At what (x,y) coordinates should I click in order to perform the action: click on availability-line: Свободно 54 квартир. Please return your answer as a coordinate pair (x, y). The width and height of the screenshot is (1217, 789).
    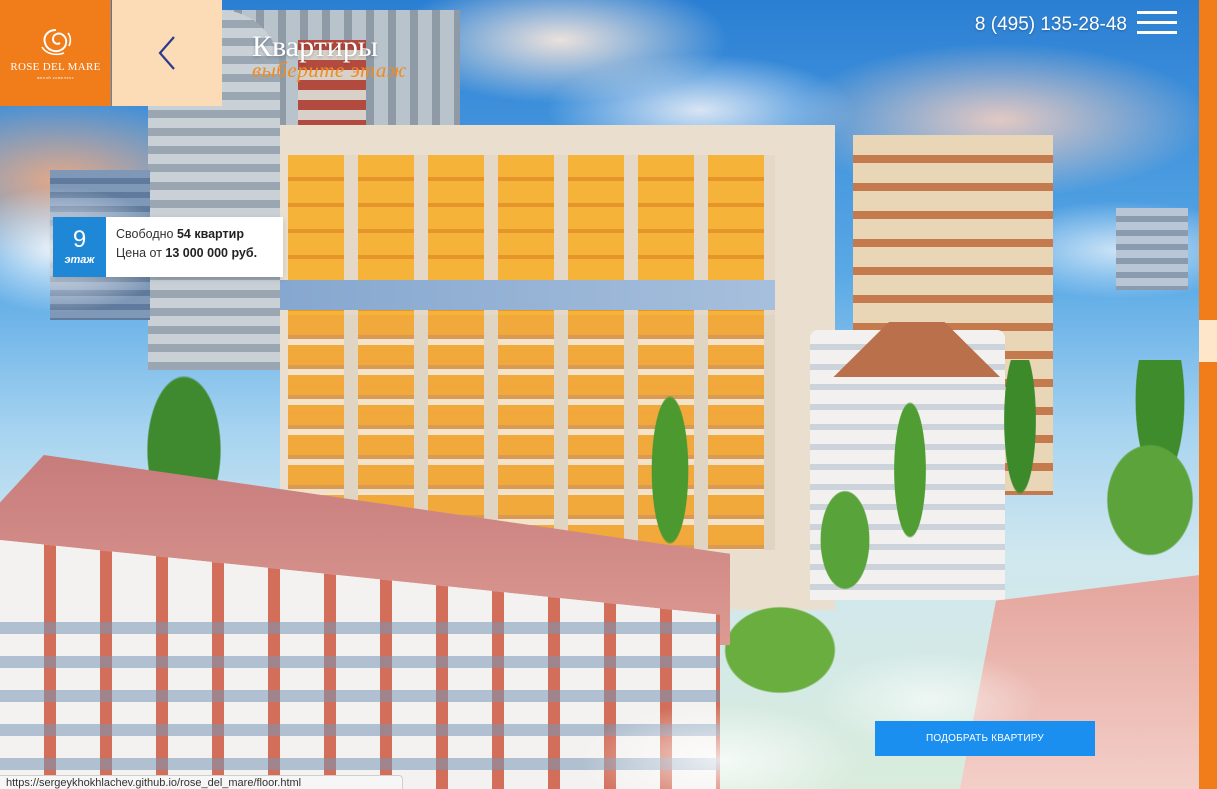
    Looking at the image, I should click on (194, 234).